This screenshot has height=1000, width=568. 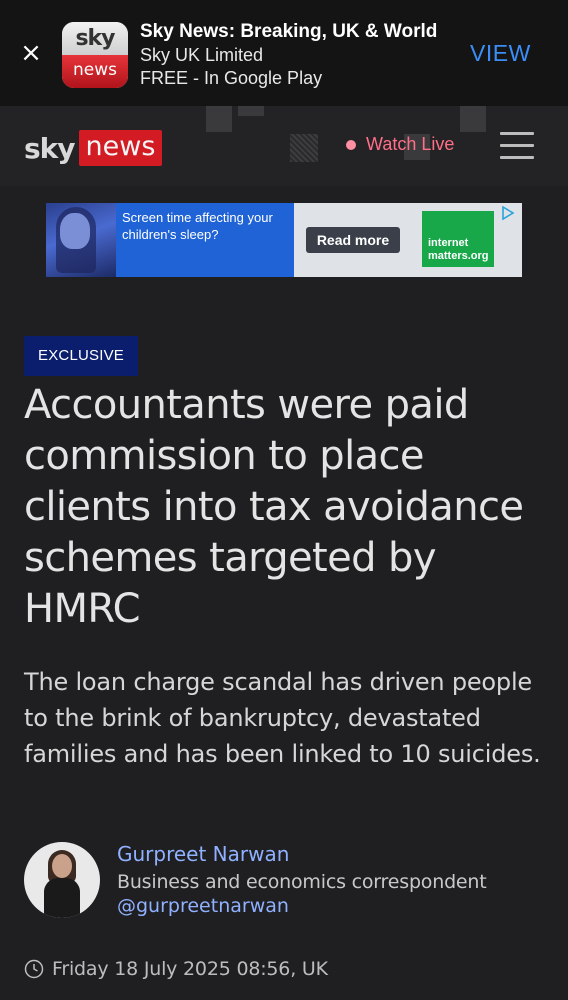 What do you see at coordinates (408, 240) in the screenshot?
I see `ad-cta-area: Read more internet matters.org` at bounding box center [408, 240].